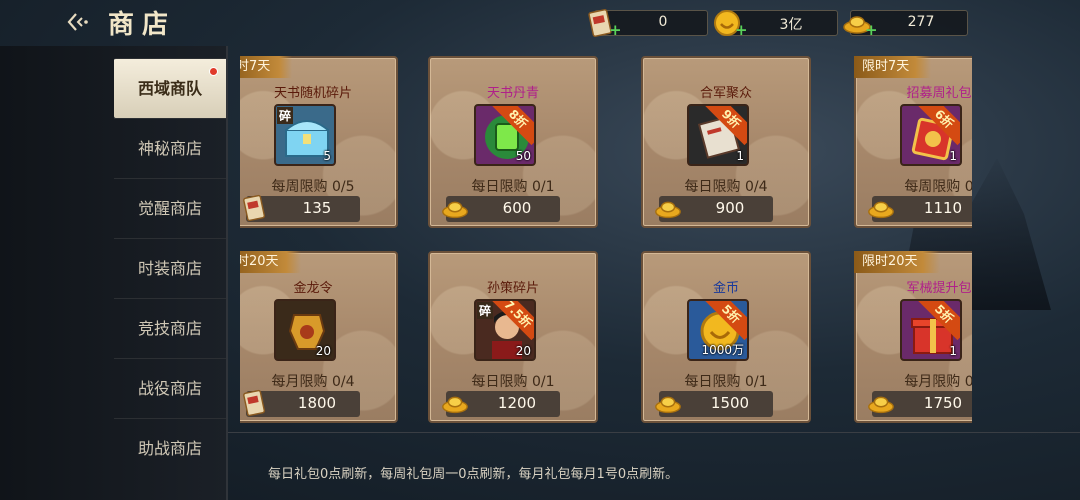 Image resolution: width=1080 pixels, height=500 pixels. What do you see at coordinates (512, 93) in the screenshot?
I see `item-name: 天书丹青` at bounding box center [512, 93].